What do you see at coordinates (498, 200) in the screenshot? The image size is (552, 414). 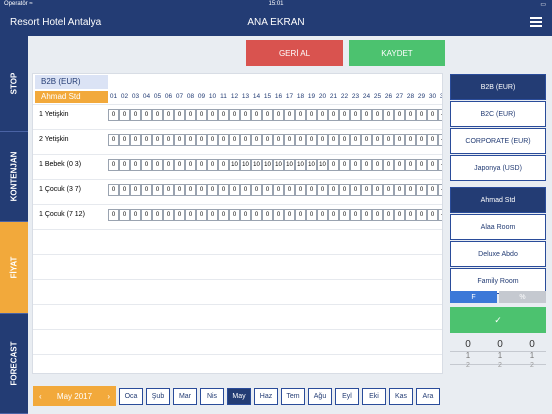 I see `room-button: Ahmad Std` at bounding box center [498, 200].